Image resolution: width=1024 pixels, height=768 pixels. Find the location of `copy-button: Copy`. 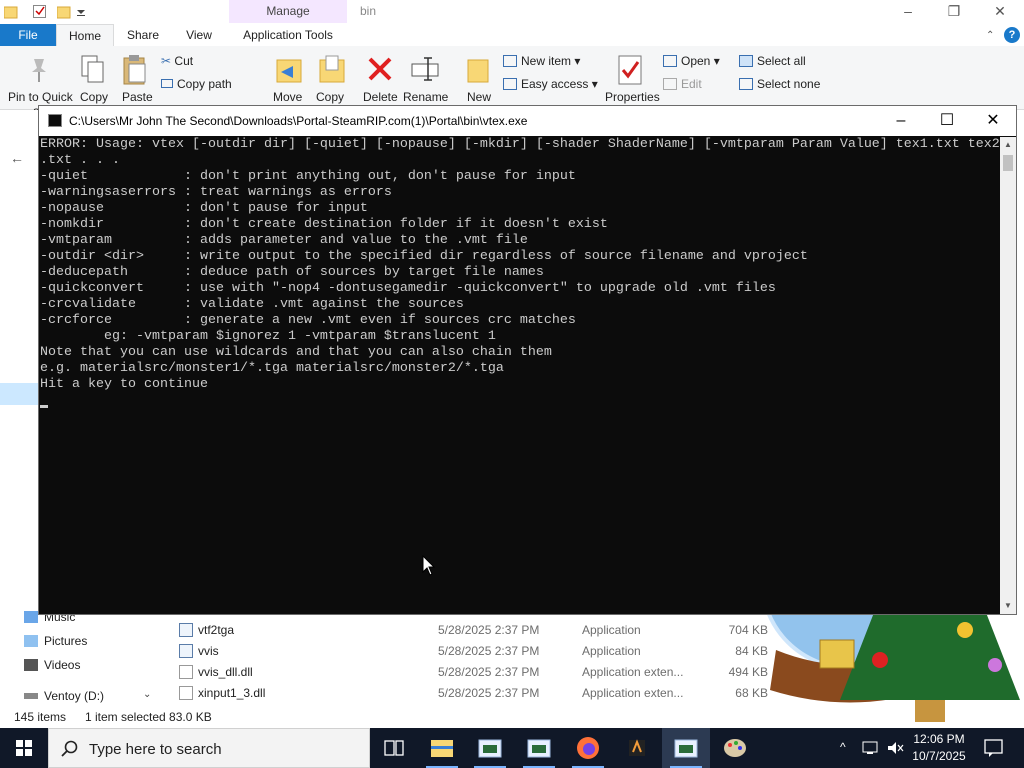

copy-button: Copy is located at coordinates (94, 97).